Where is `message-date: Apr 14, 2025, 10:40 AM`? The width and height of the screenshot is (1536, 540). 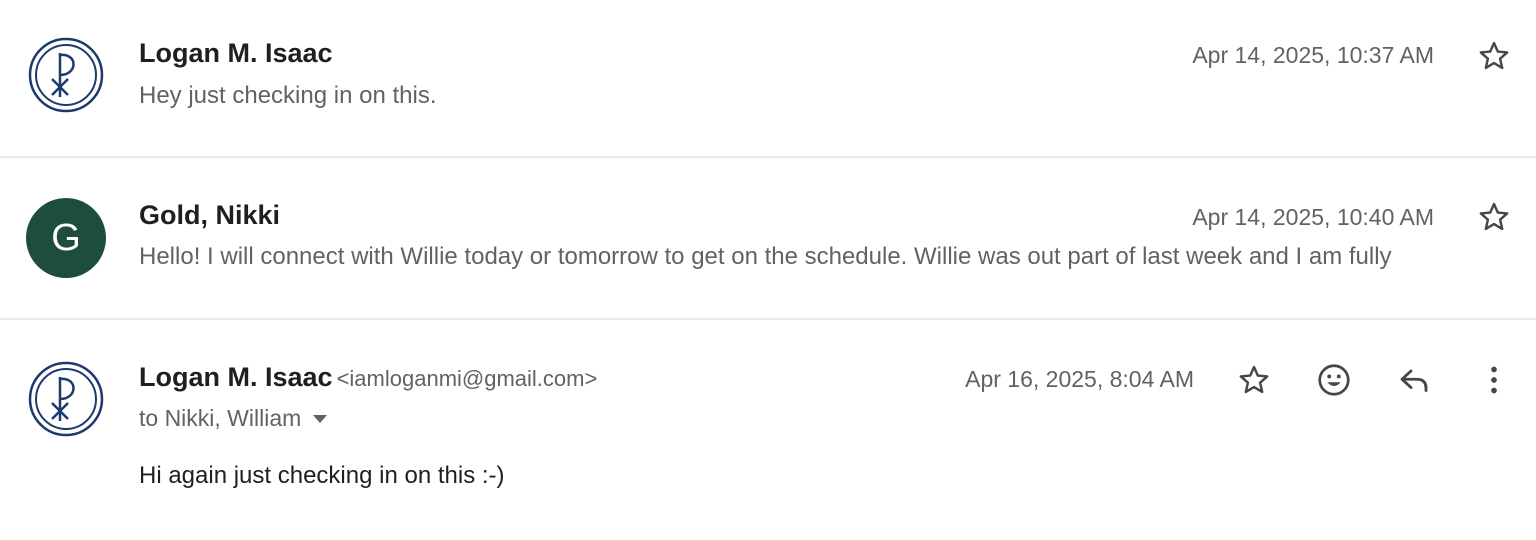 message-date: Apr 14, 2025, 10:40 AM is located at coordinates (1313, 217).